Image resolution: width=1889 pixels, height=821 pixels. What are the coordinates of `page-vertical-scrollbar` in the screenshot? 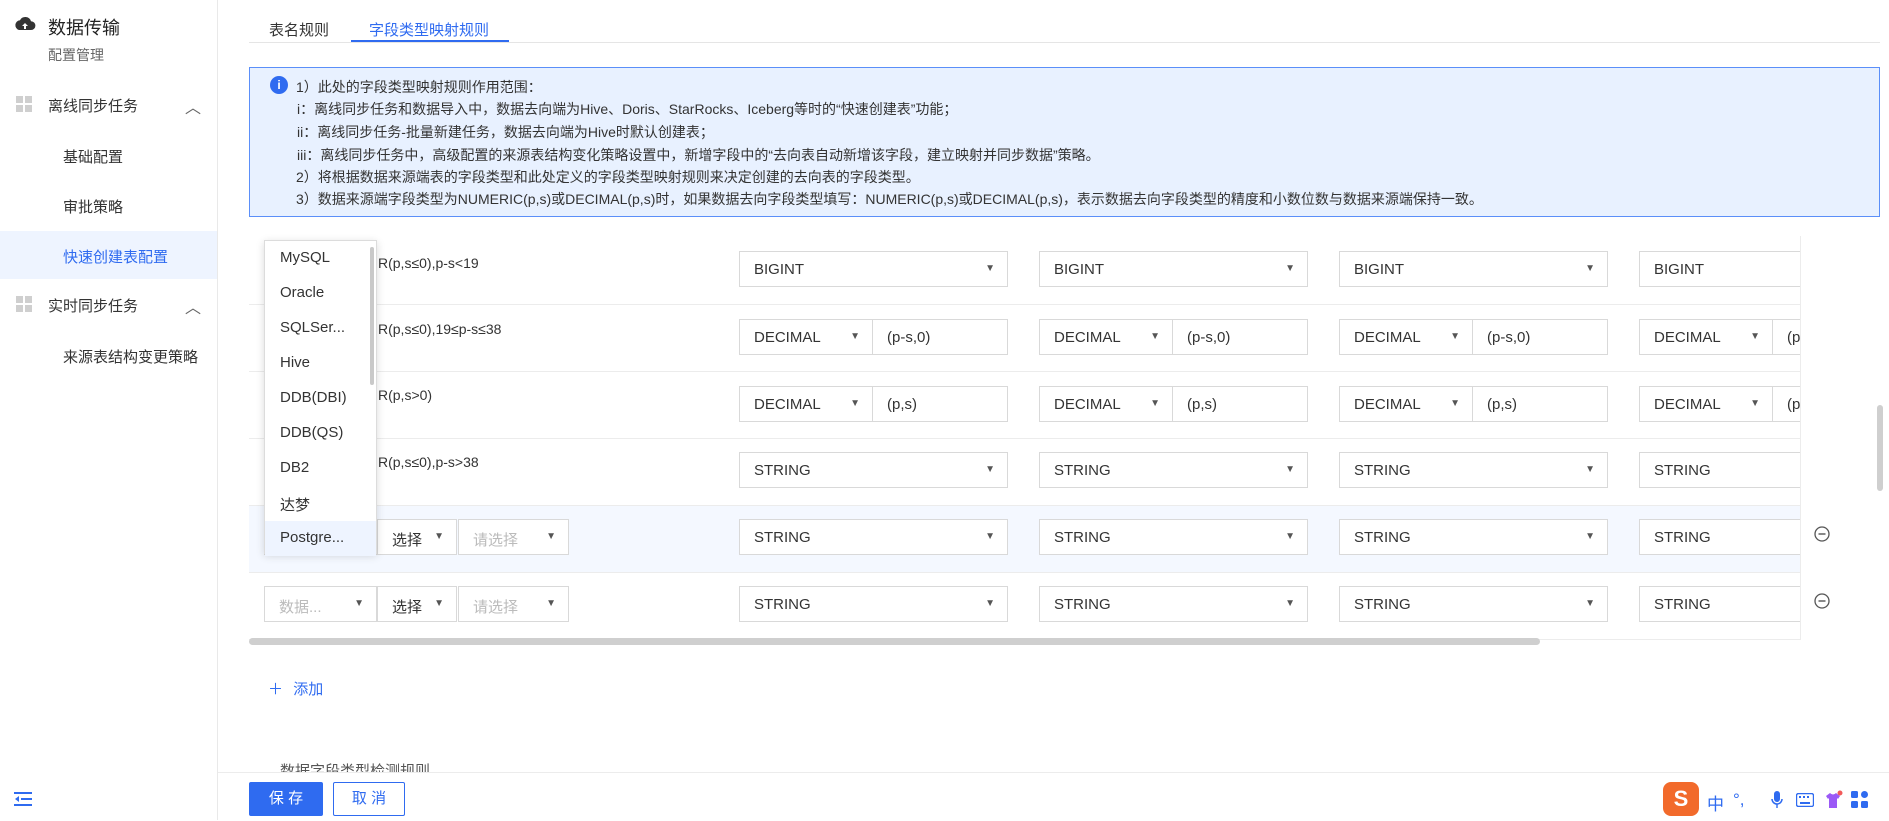 It's located at (1880, 448).